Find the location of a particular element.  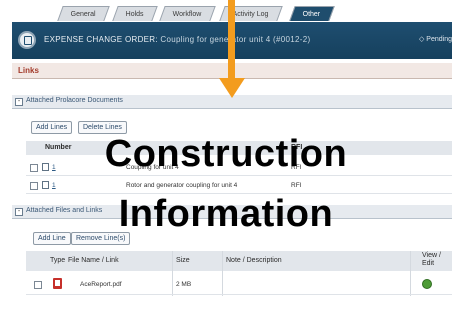

column-note: Note / Description is located at coordinates (254, 260).